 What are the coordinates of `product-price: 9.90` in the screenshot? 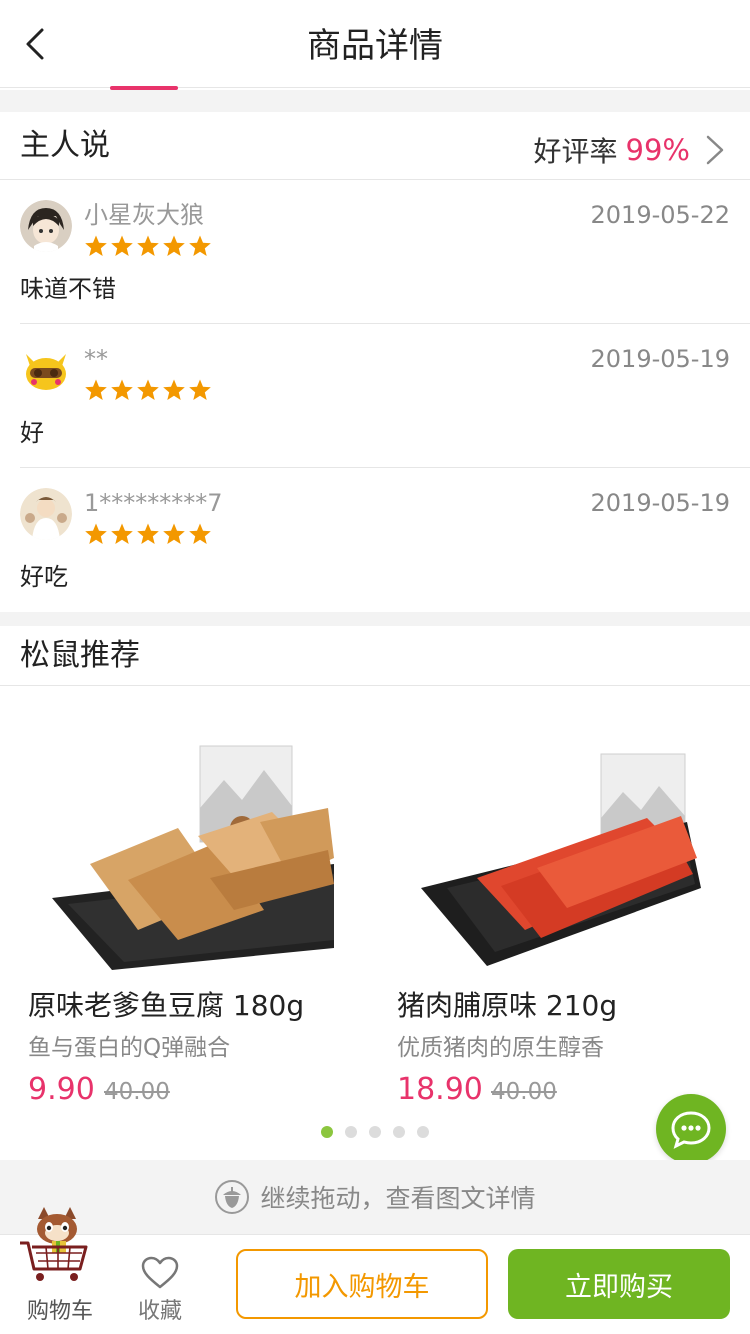 It's located at (61, 1089).